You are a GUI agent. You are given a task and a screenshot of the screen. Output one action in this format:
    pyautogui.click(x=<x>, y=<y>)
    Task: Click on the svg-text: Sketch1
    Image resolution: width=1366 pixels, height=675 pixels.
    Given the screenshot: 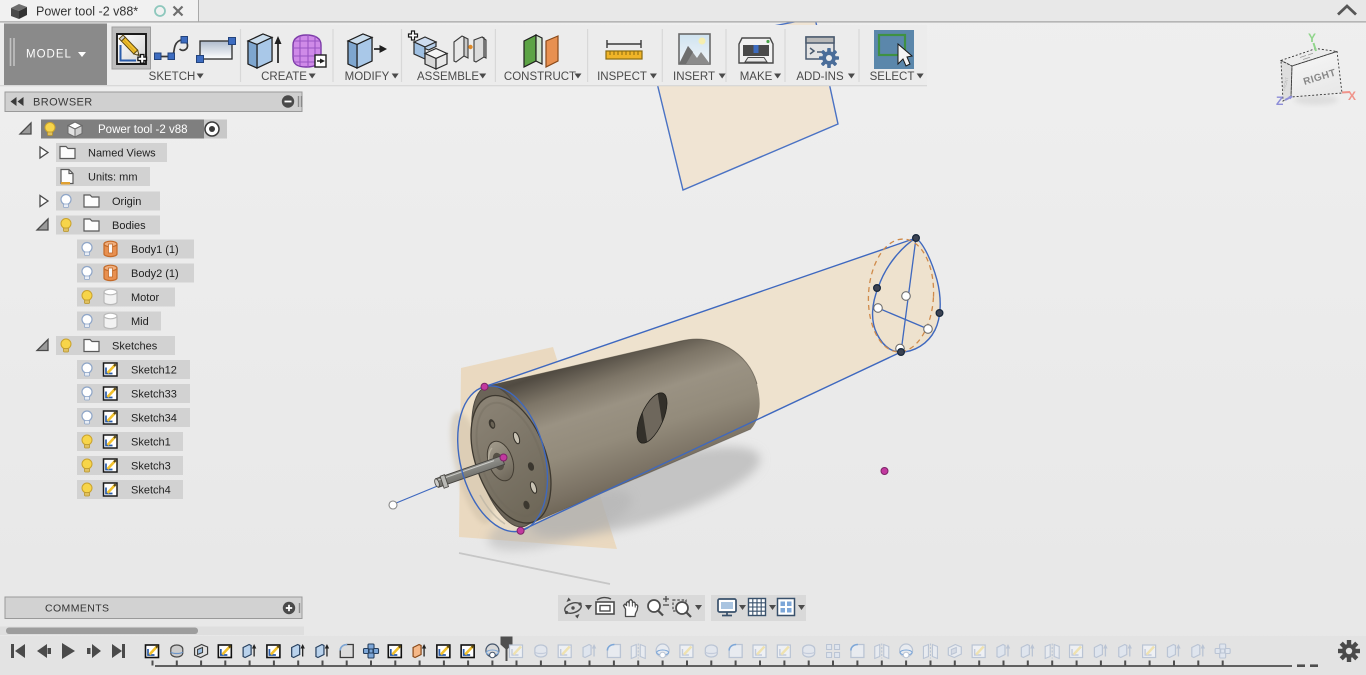 What is the action you would take?
    pyautogui.click(x=151, y=443)
    